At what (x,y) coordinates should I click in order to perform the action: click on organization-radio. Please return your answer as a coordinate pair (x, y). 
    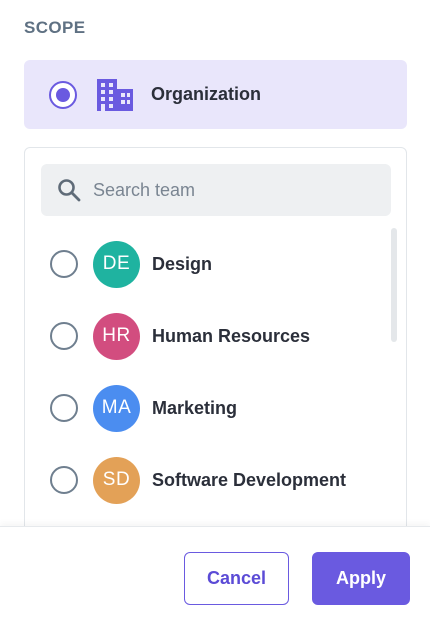
    Looking at the image, I should click on (63, 94).